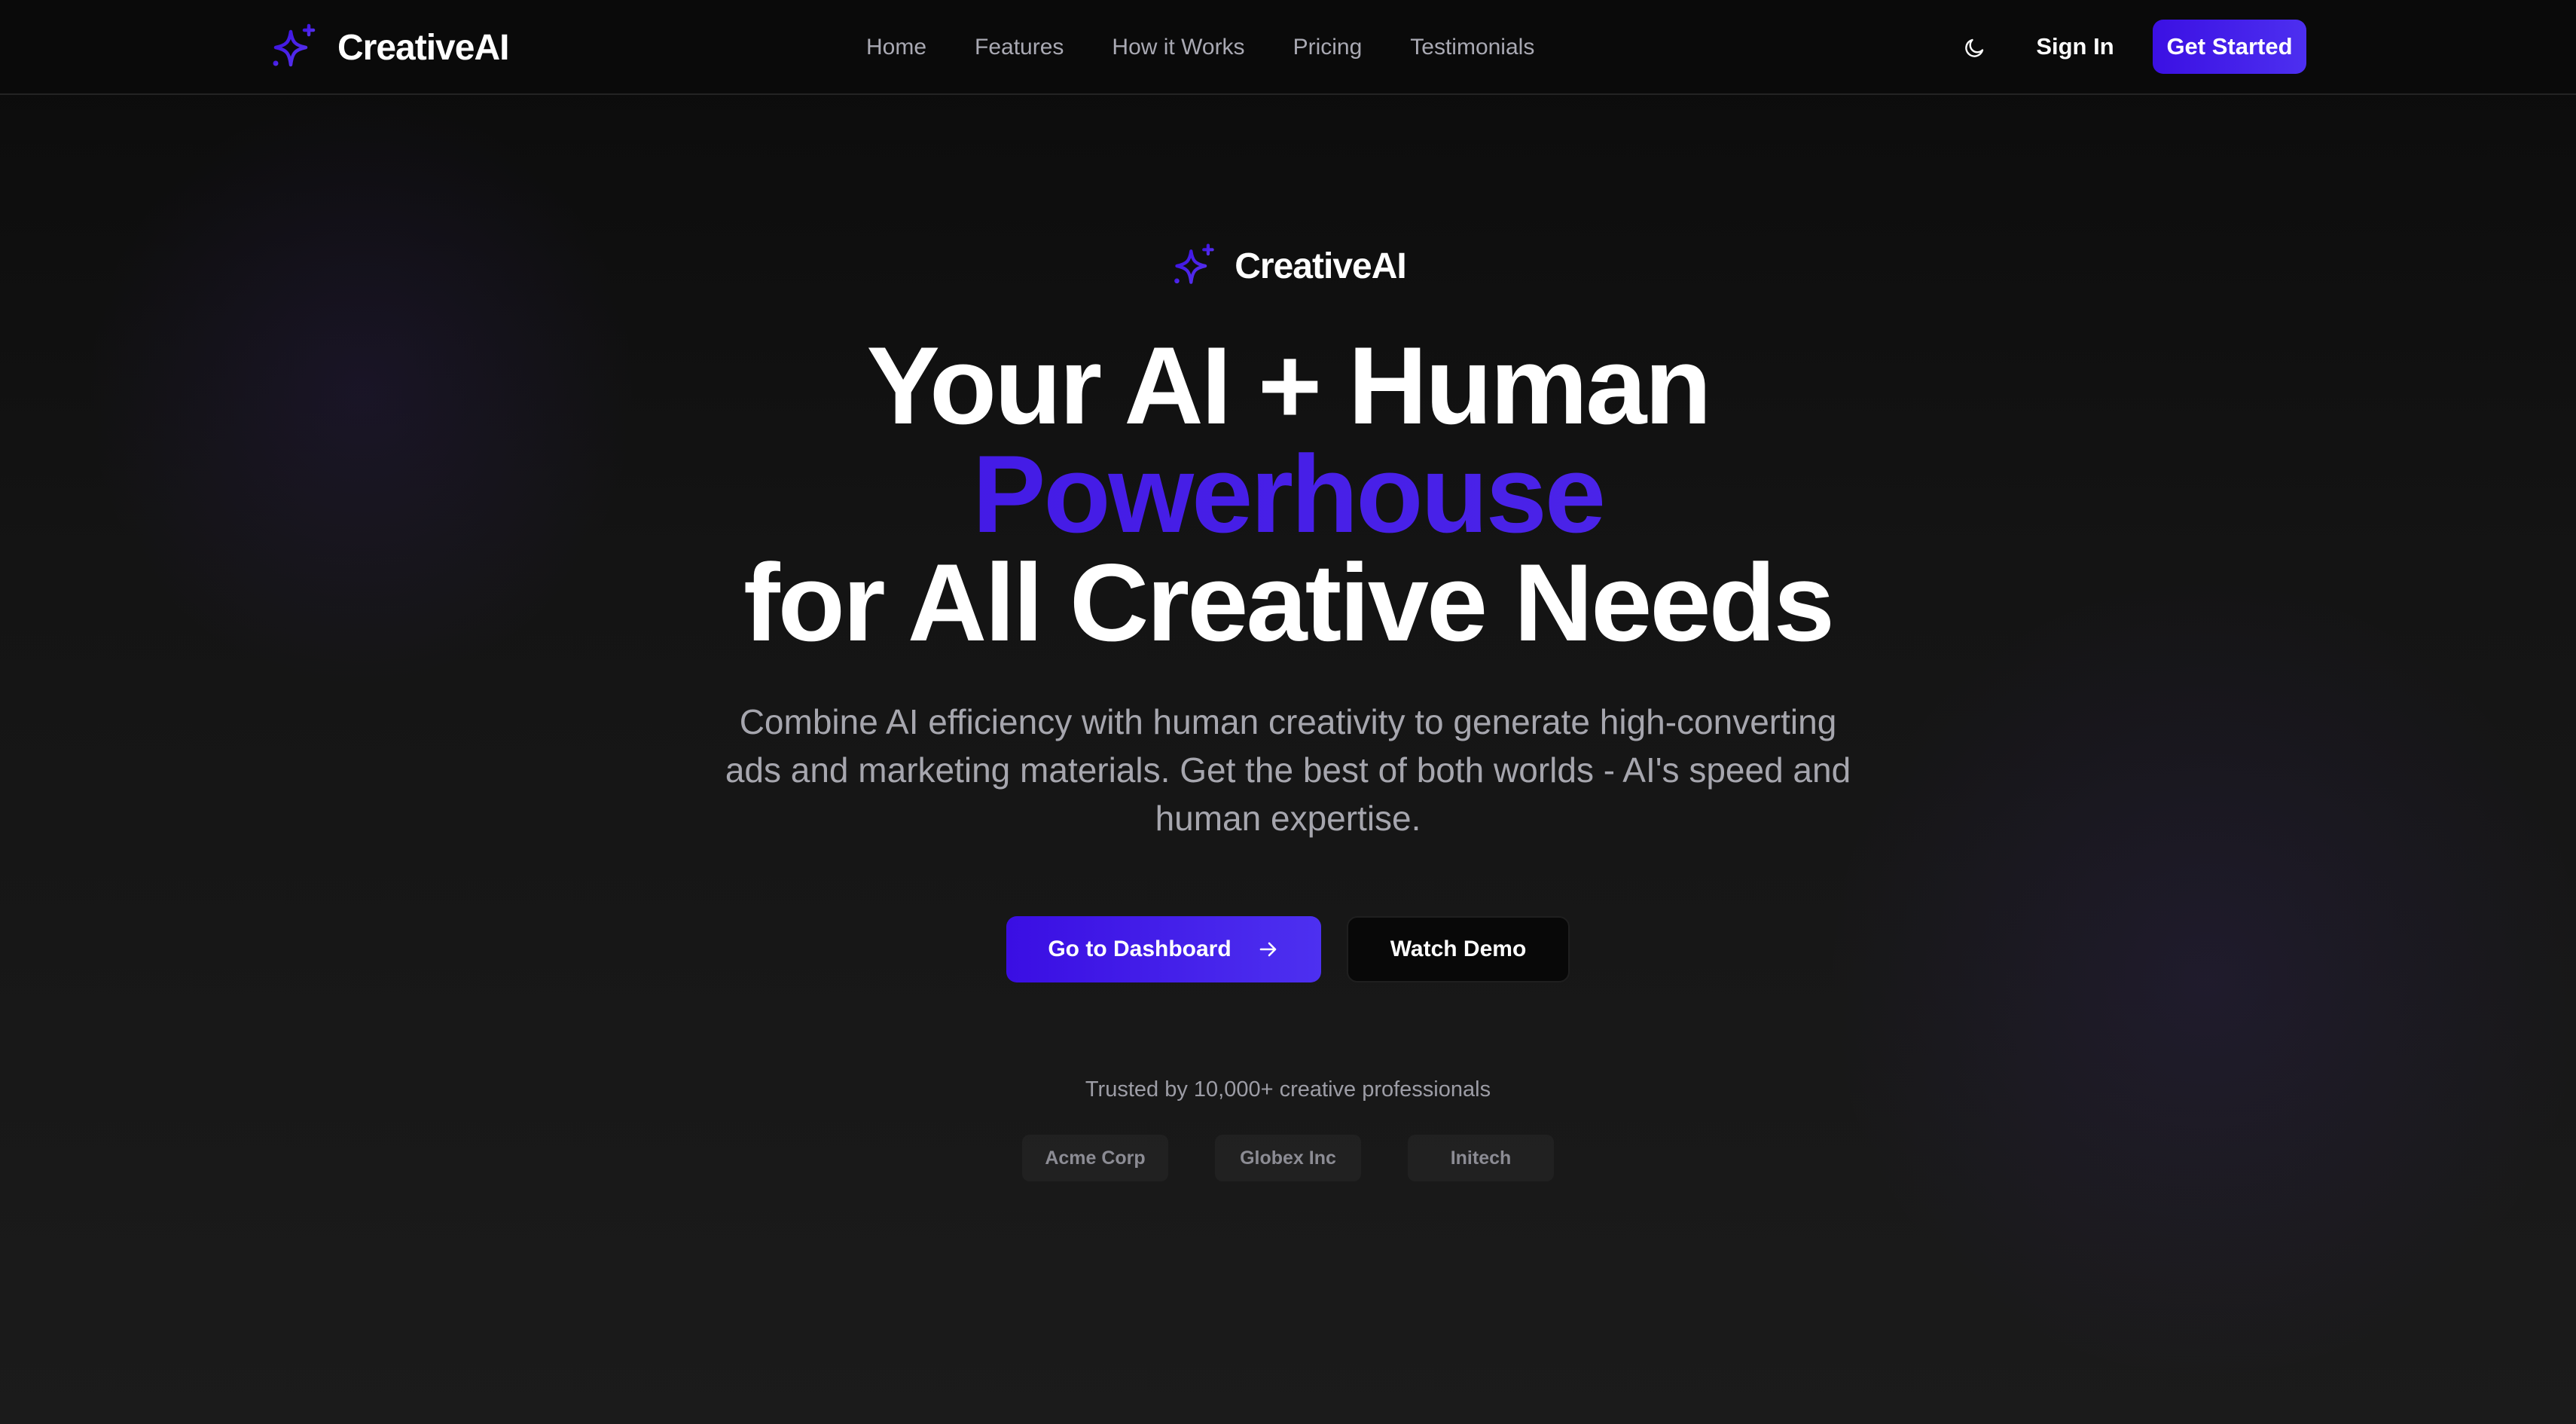 The height and width of the screenshot is (1424, 2576). I want to click on go-to-dashboard-label: Go to Dashboard, so click(1140, 949).